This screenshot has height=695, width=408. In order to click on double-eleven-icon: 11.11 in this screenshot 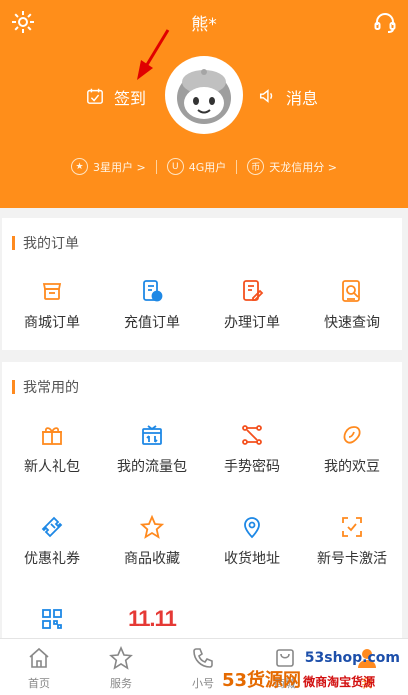, I will do `click(152, 618)`.